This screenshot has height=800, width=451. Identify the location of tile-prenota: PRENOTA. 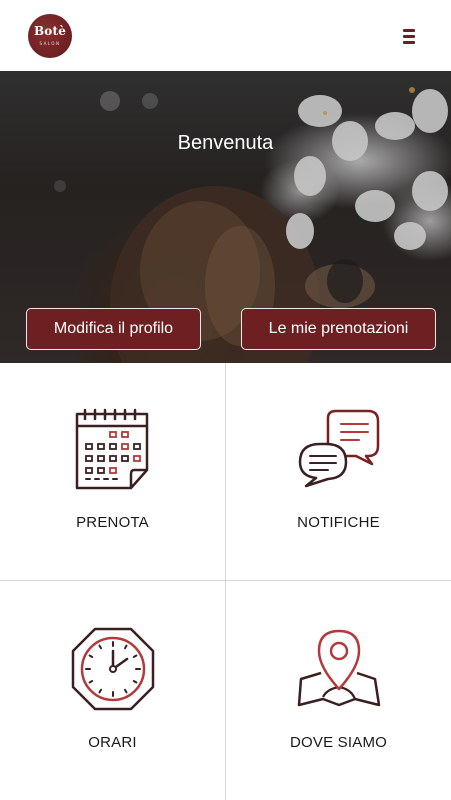
(112, 471).